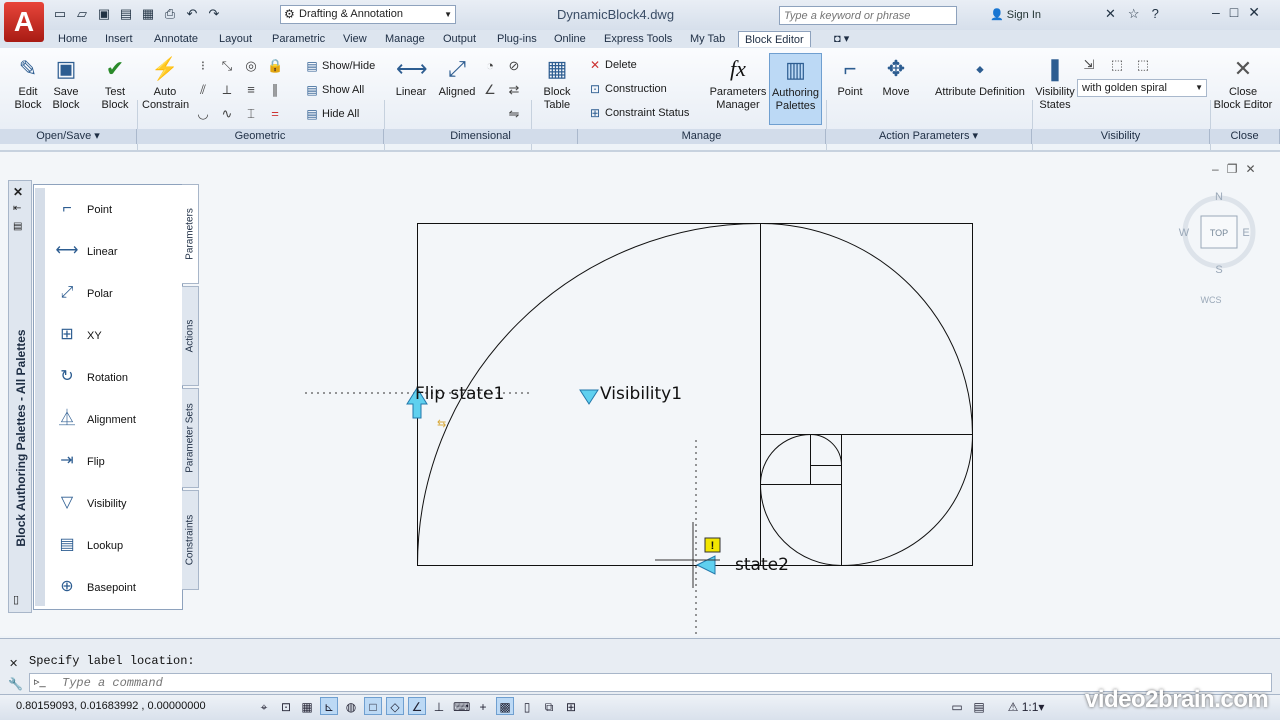 Image resolution: width=1280 pixels, height=720 pixels. I want to click on visibility-state-select: with golden spiral ▼, so click(1142, 88).